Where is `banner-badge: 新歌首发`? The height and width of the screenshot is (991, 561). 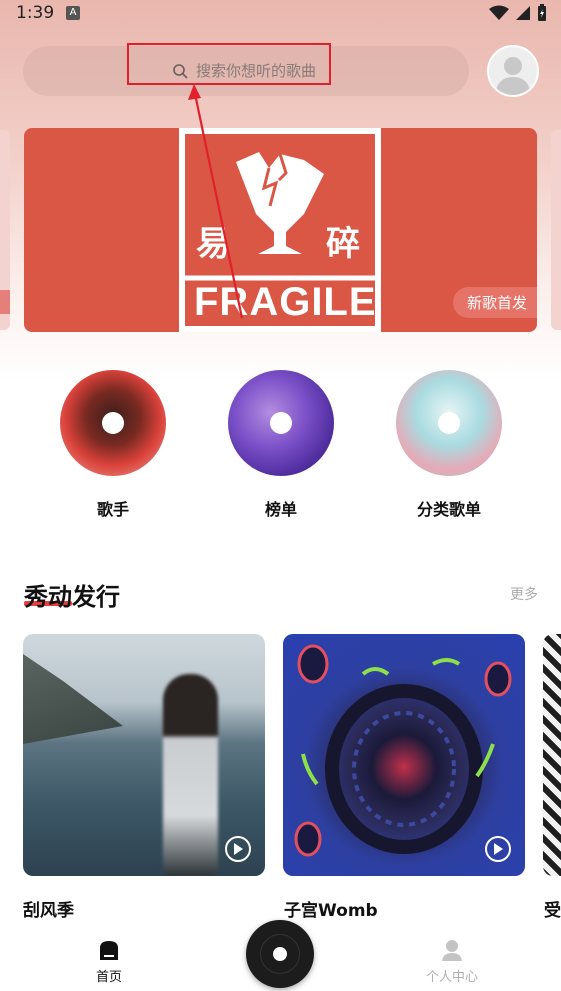 banner-badge: 新歌首发 is located at coordinates (494, 302).